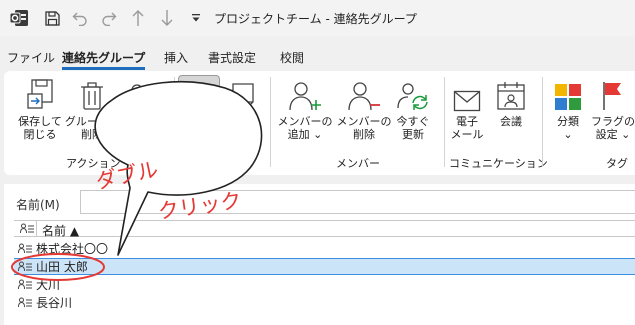 This screenshot has height=325, width=635. I want to click on remove-members-button: メンバーの 削除, so click(364, 108).